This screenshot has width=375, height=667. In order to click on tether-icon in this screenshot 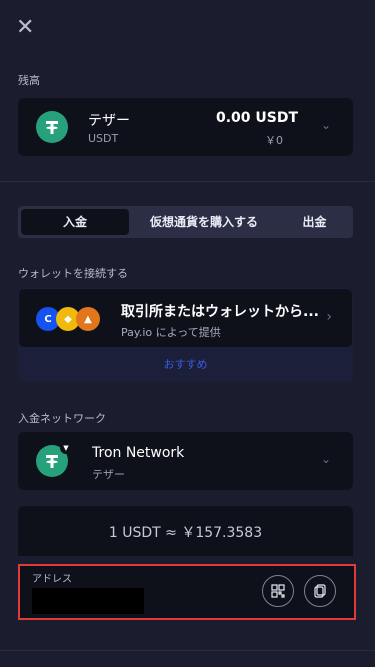, I will do `click(52, 127)`.